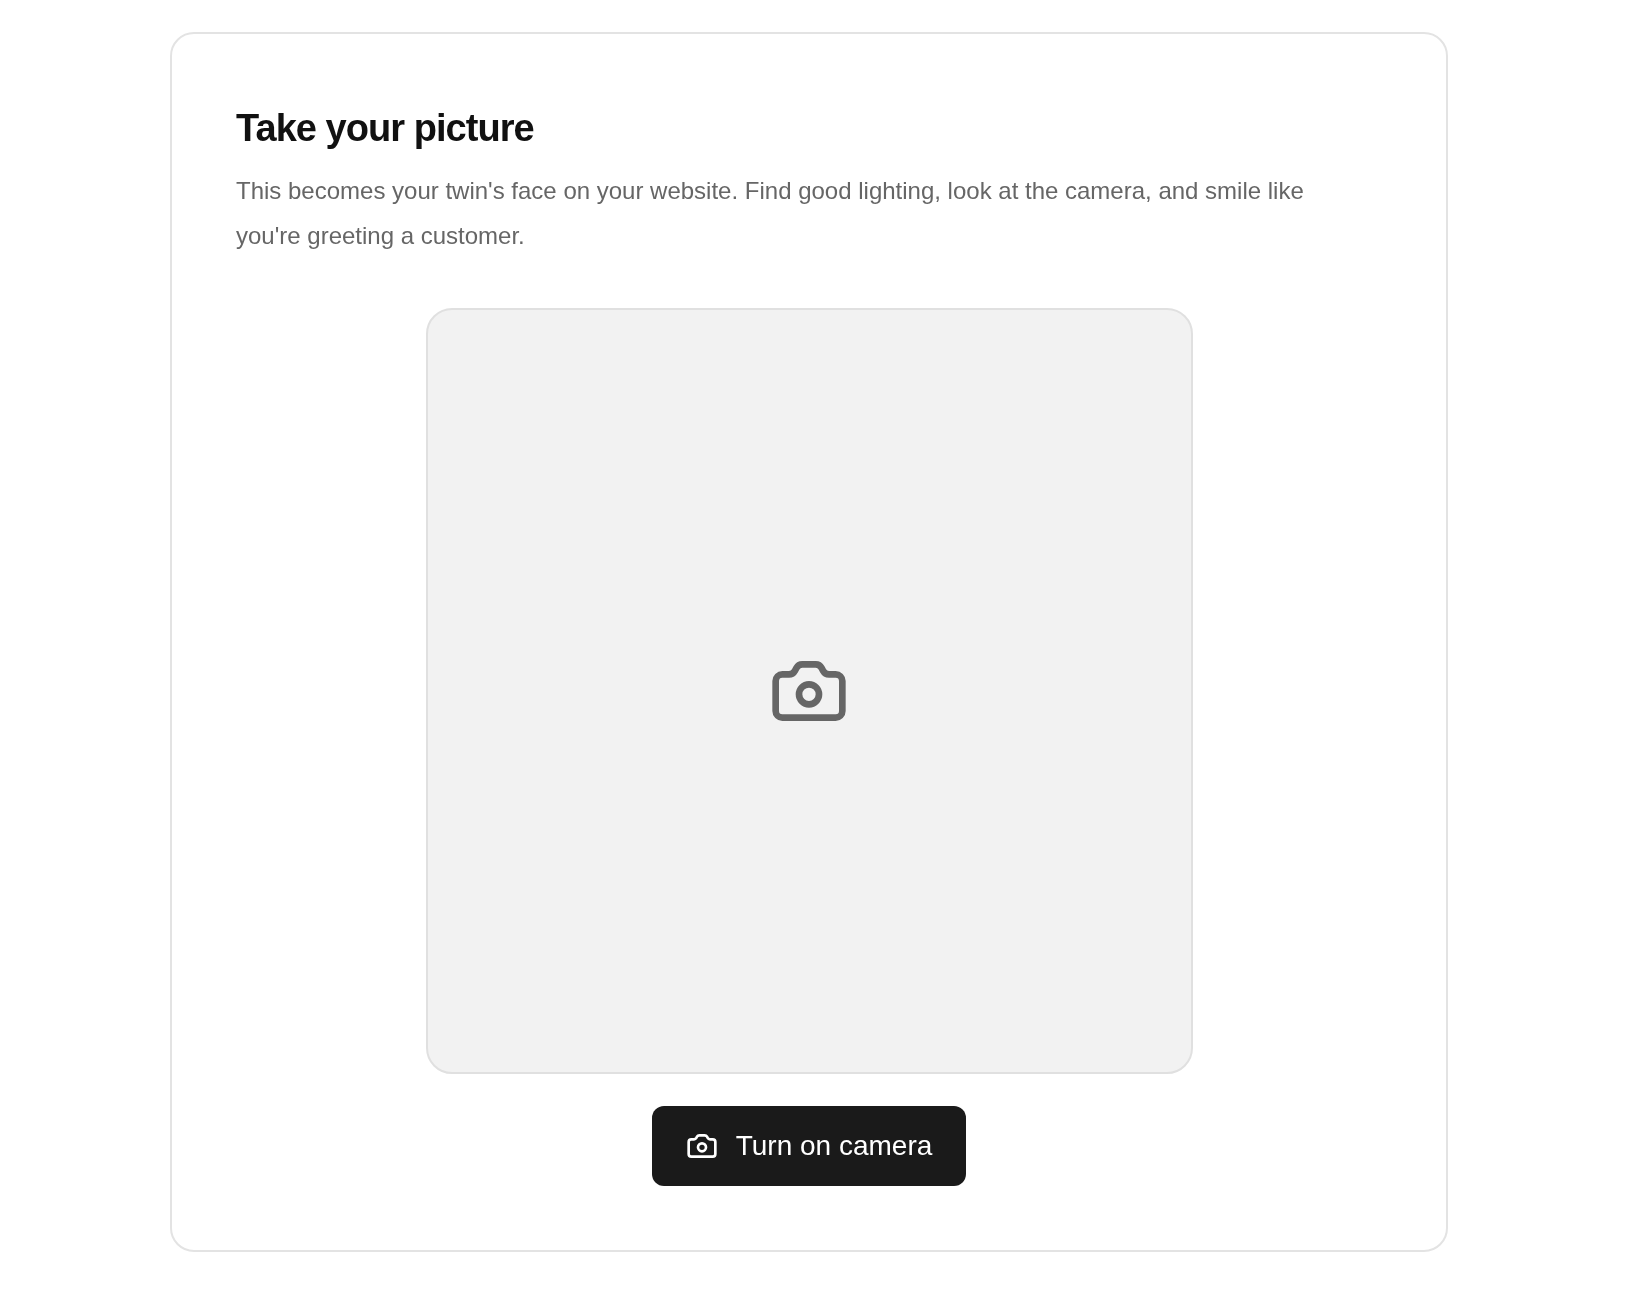  I want to click on page-title: Take your picture, so click(385, 128).